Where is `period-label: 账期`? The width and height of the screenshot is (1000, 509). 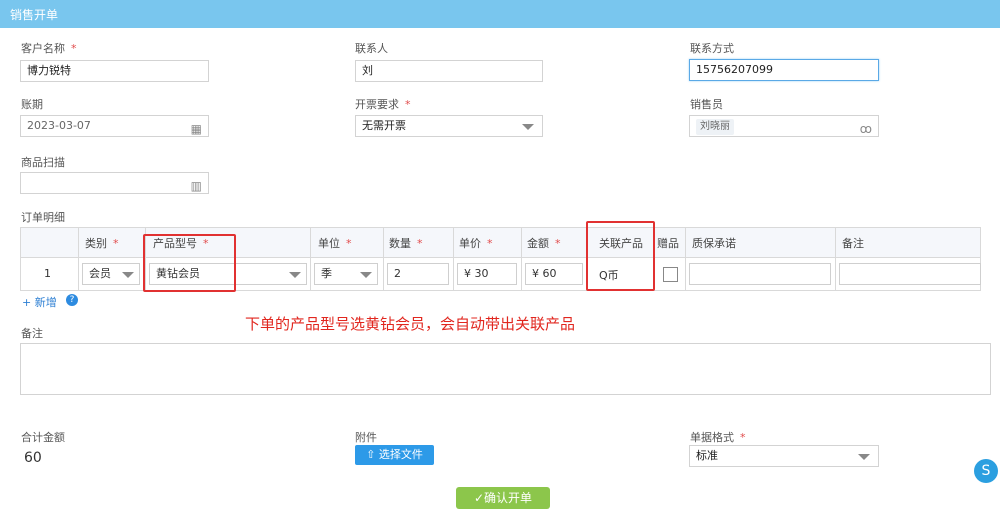 period-label: 账期 is located at coordinates (32, 104).